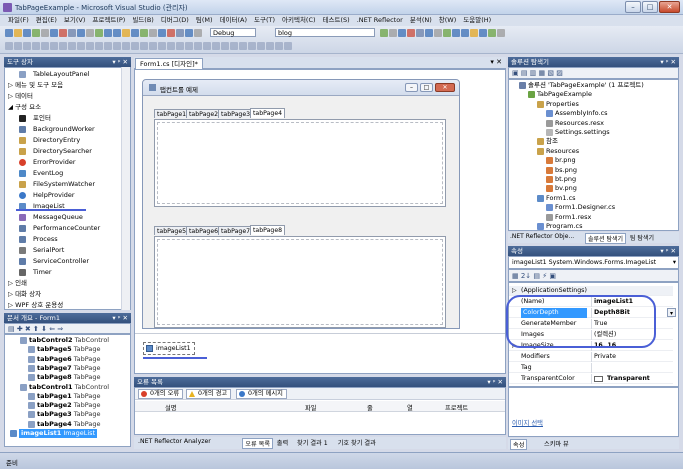 The width and height of the screenshot is (683, 469). I want to click on tab-control-2-page, so click(300, 282).